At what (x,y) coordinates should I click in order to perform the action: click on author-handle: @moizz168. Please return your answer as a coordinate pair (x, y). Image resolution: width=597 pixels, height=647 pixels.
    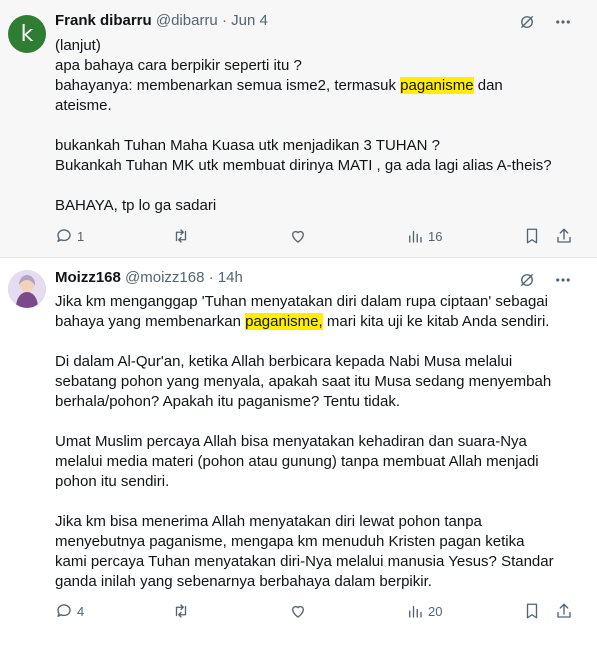
    Looking at the image, I should click on (164, 277).